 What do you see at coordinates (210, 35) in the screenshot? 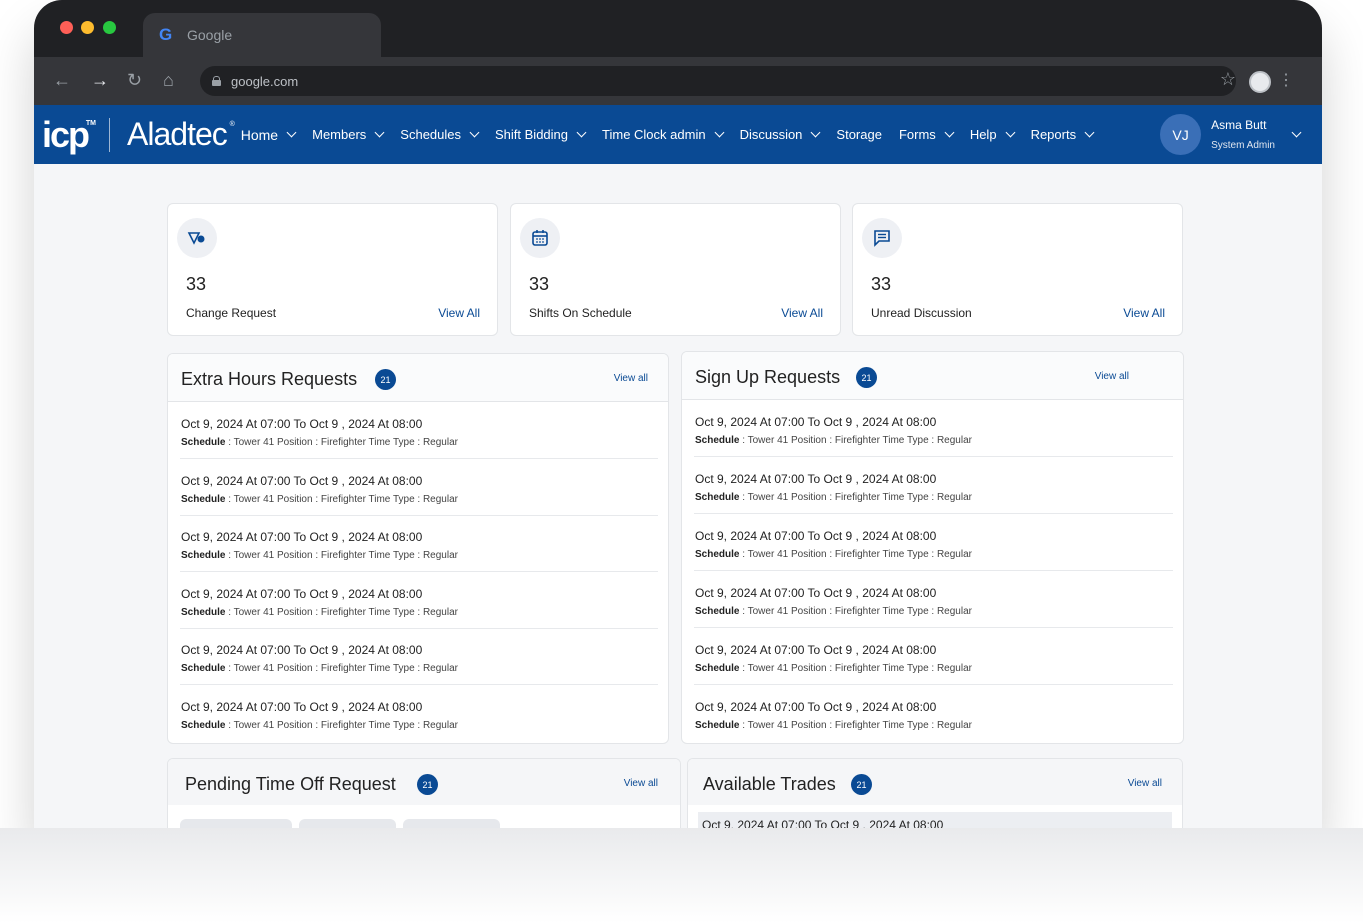
I see `tab-title: Google` at bounding box center [210, 35].